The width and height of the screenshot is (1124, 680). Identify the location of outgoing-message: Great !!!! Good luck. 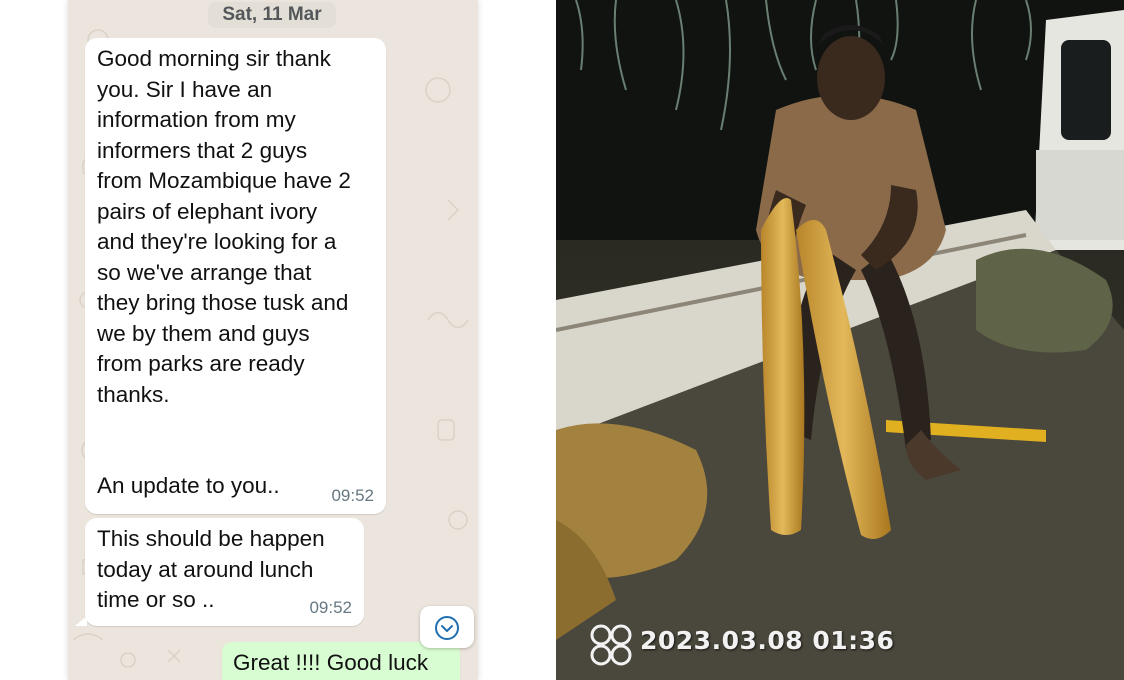
(341, 661).